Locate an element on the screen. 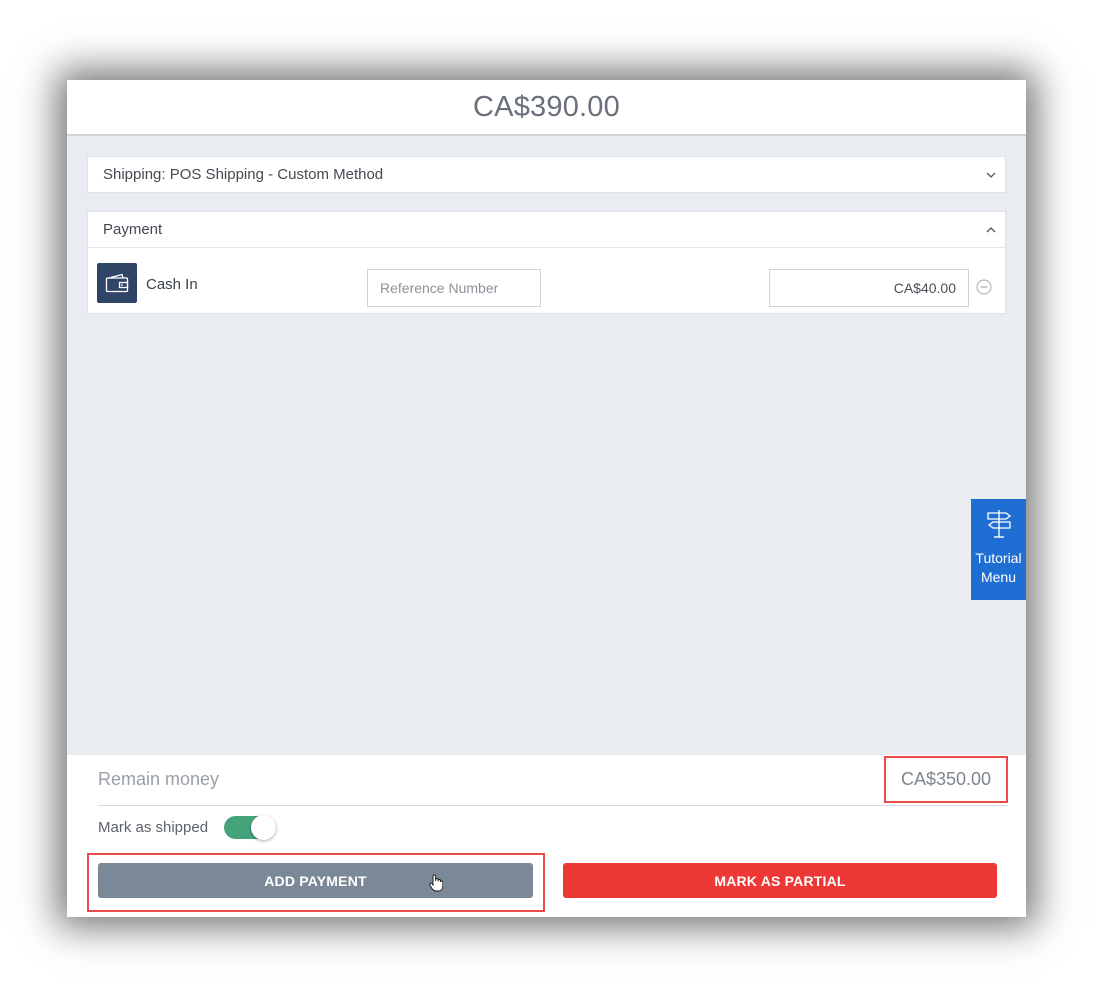 The width and height of the screenshot is (1110, 988). shipping-dropdown: Shipping: POS Shipping - Custom Method is located at coordinates (546, 174).